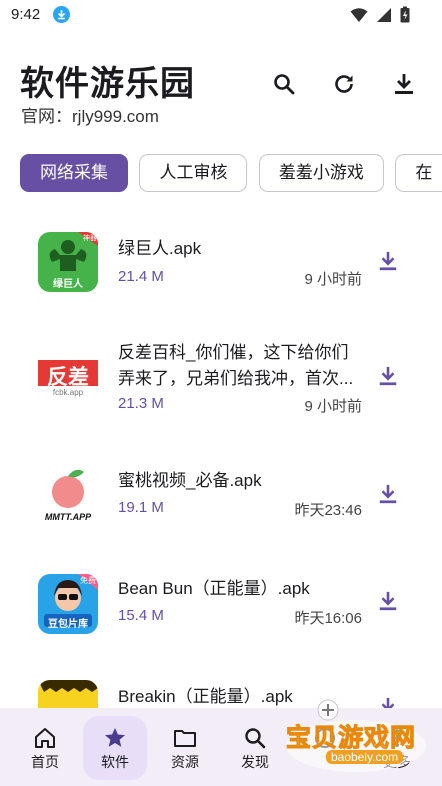 The height and width of the screenshot is (786, 442). I want to click on file-size: 21.3 M, so click(141, 403).